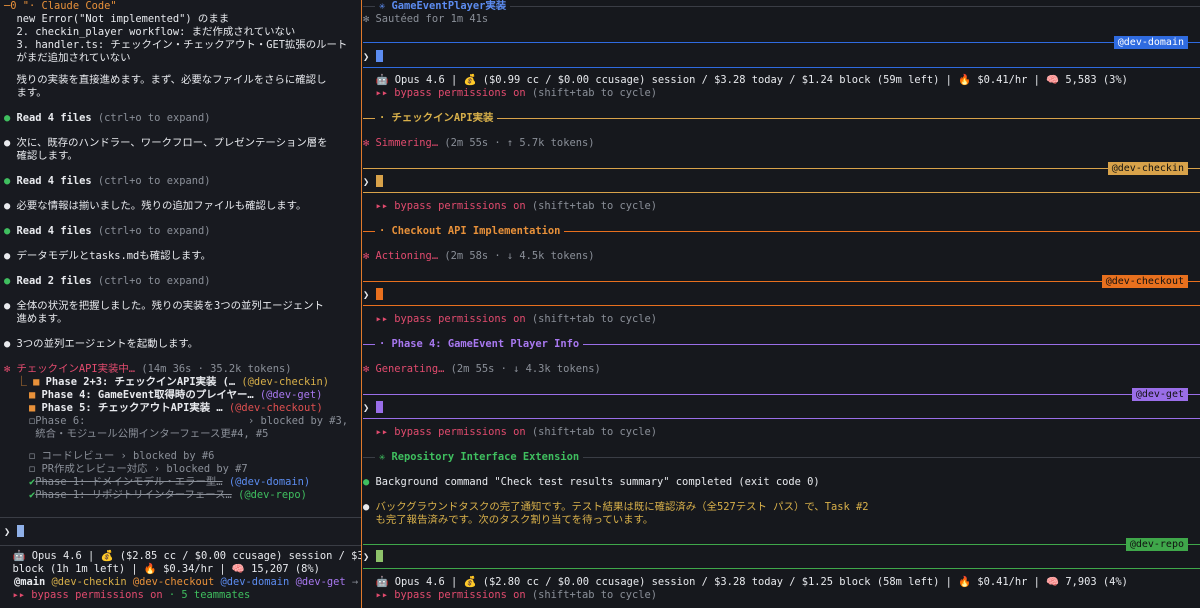 The image size is (1200, 608). I want to click on message-line: ● データモデルとtasks.mdも確認します。, so click(107, 256).